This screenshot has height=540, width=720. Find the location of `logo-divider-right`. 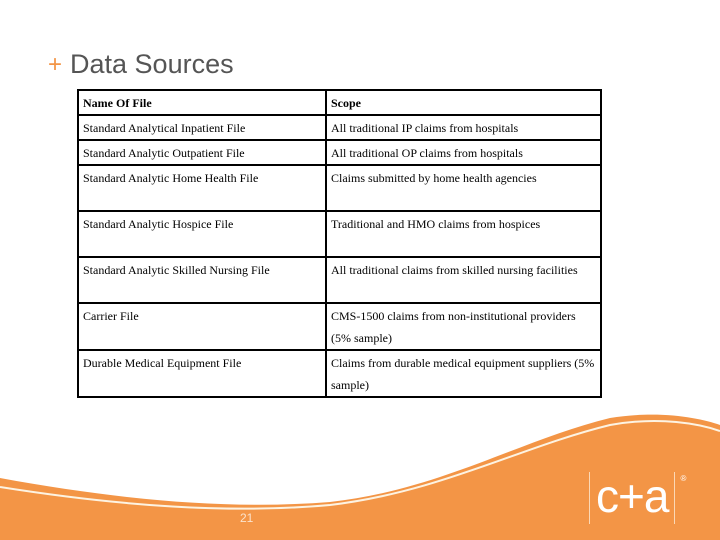

logo-divider-right is located at coordinates (675, 498).